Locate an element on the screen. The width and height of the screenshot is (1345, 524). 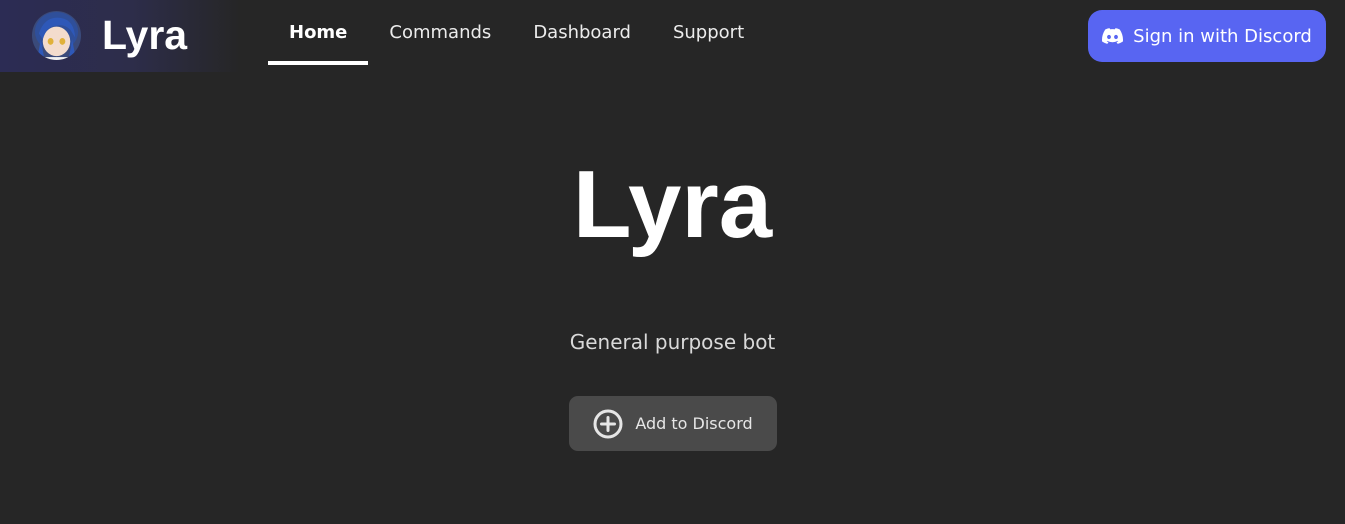
hero-subtitle: General purpose bot is located at coordinates (672, 342).